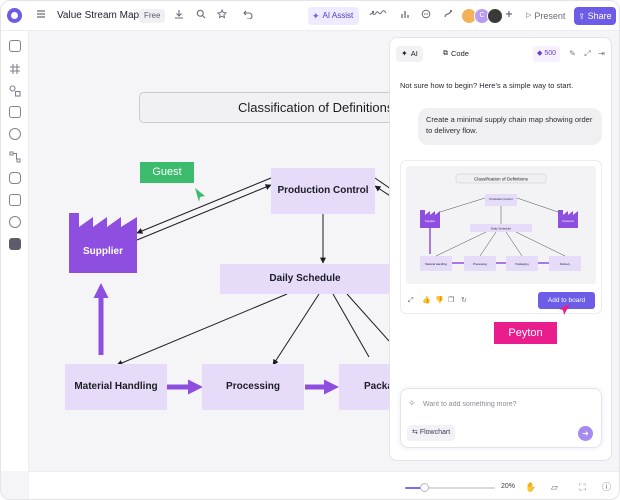 Image resolution: width=620 pixels, height=500 pixels. I want to click on flowchart-chip: ⇆ Flowchart, so click(431, 433).